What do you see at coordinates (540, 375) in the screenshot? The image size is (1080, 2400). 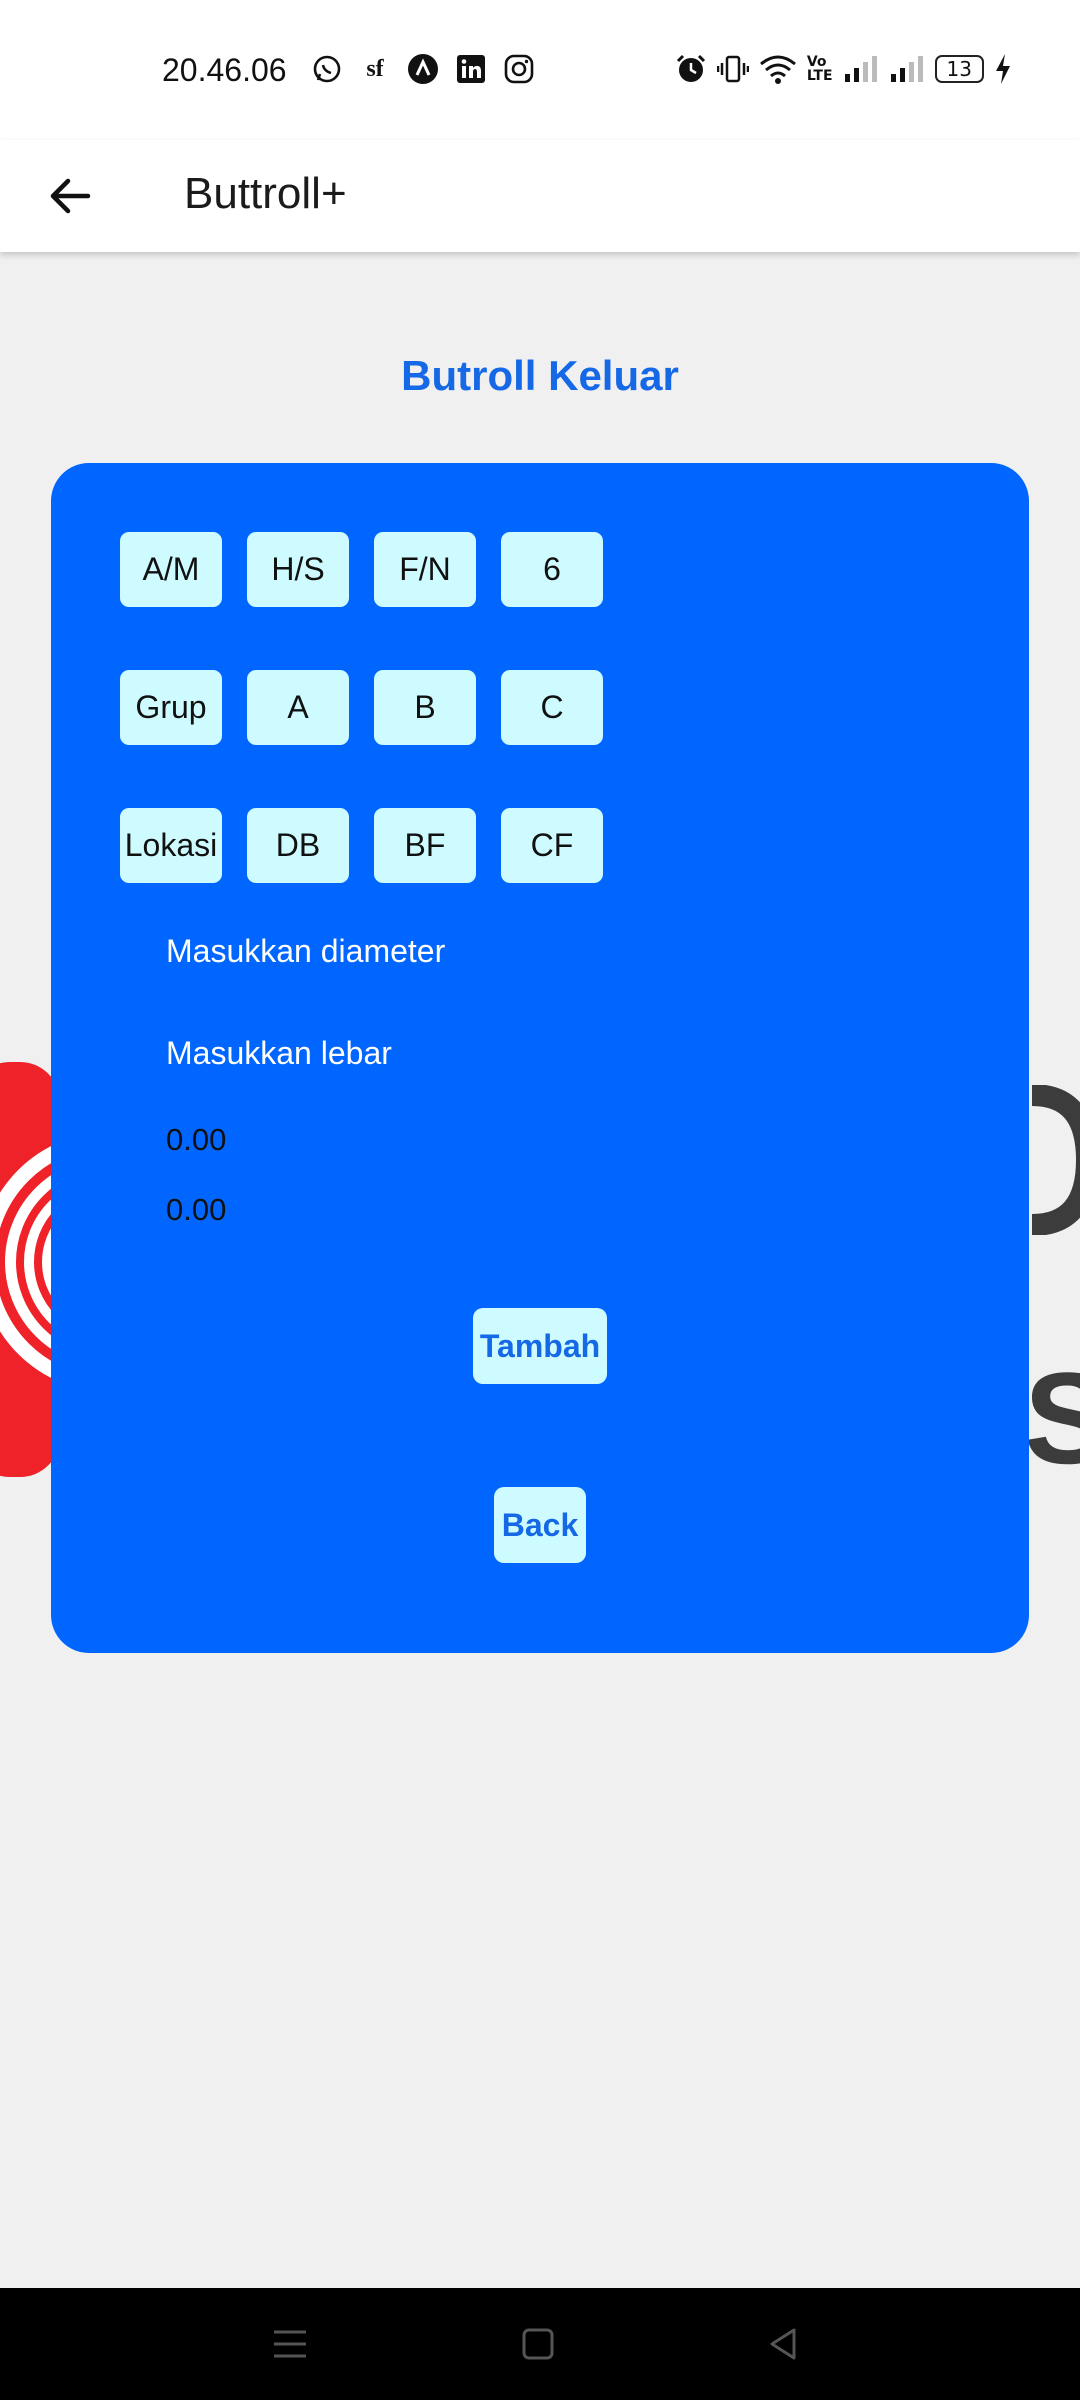 I see `page-title: Butroll Keluar` at bounding box center [540, 375].